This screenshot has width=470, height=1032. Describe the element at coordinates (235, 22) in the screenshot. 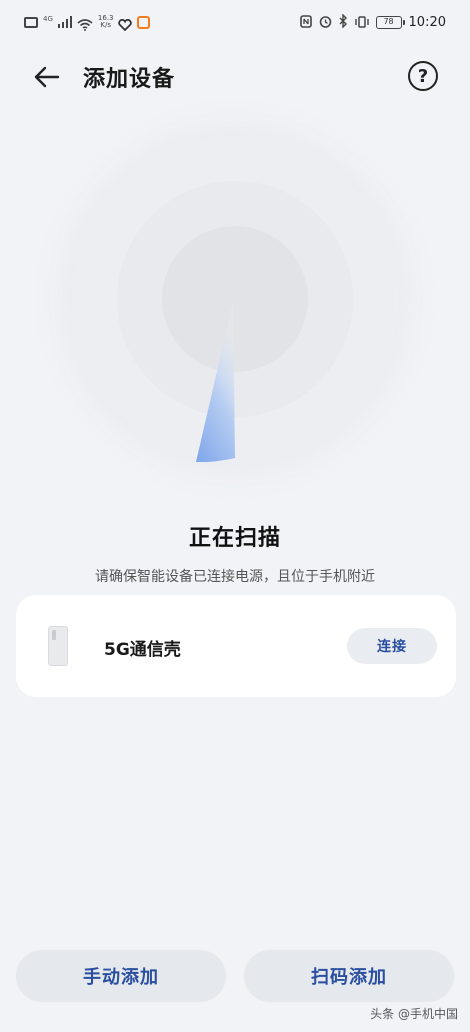

I see `status-bar: 4G 16.3 K/s 78 10:20` at that location.